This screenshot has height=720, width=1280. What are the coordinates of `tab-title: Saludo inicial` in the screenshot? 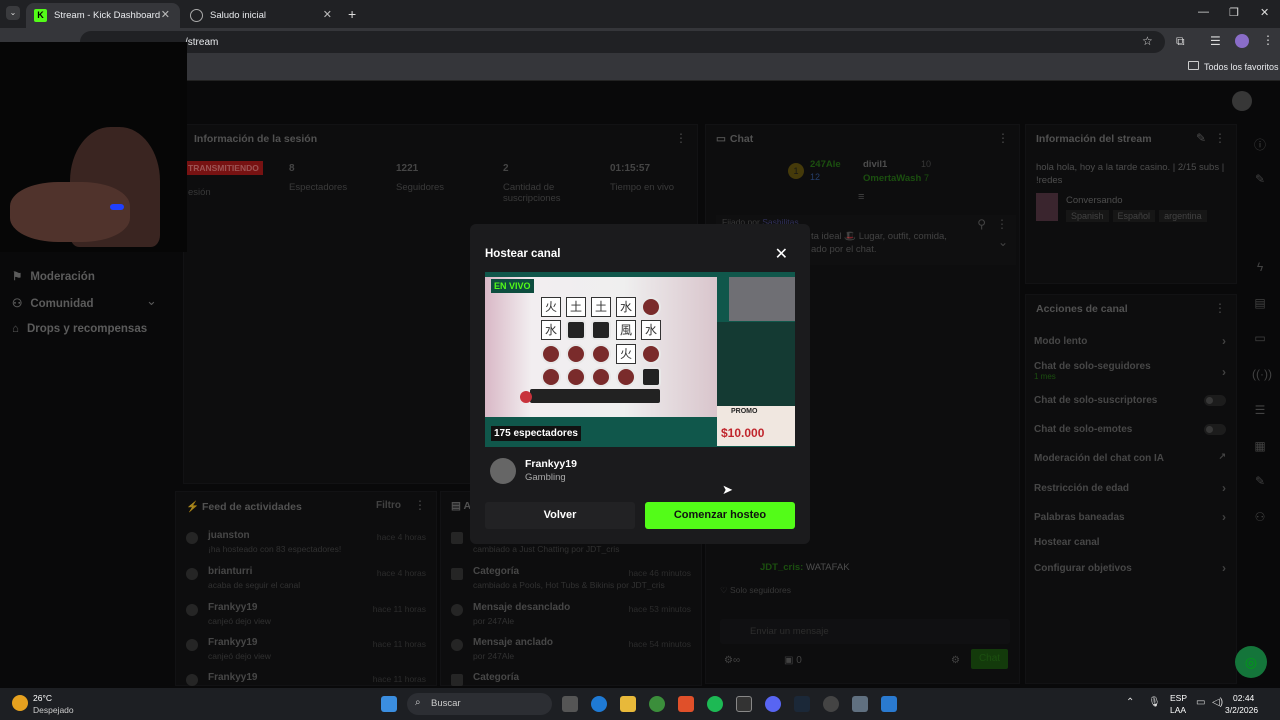 It's located at (238, 15).